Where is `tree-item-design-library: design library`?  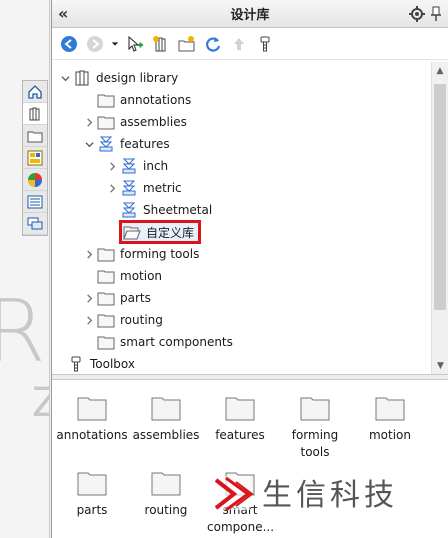
tree-item-design-library: design library is located at coordinates (118, 78).